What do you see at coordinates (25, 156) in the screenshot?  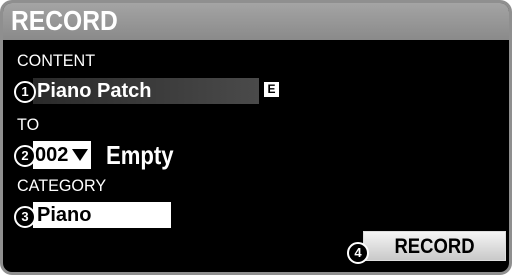 I see `callout-2: 2` at bounding box center [25, 156].